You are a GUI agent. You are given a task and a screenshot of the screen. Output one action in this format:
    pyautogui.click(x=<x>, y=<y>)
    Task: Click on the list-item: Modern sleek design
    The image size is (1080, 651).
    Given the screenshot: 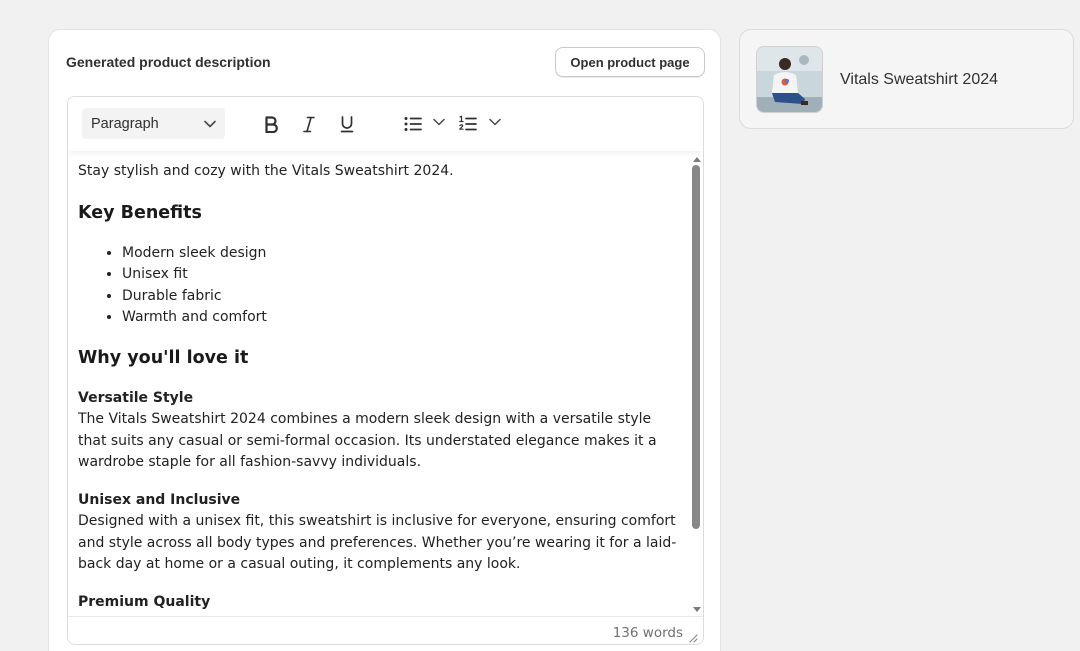 What is the action you would take?
    pyautogui.click(x=406, y=254)
    